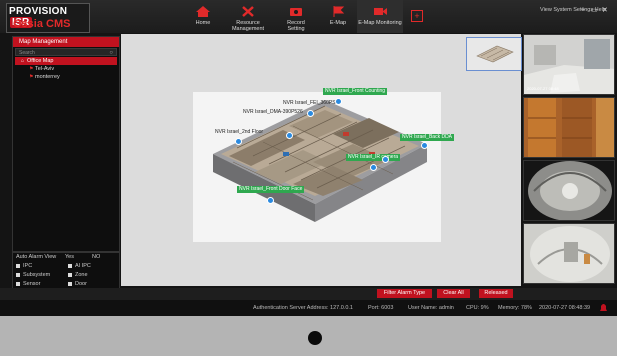  Describe the element at coordinates (81, 284) in the screenshot. I see `filter-label: Door` at that location.